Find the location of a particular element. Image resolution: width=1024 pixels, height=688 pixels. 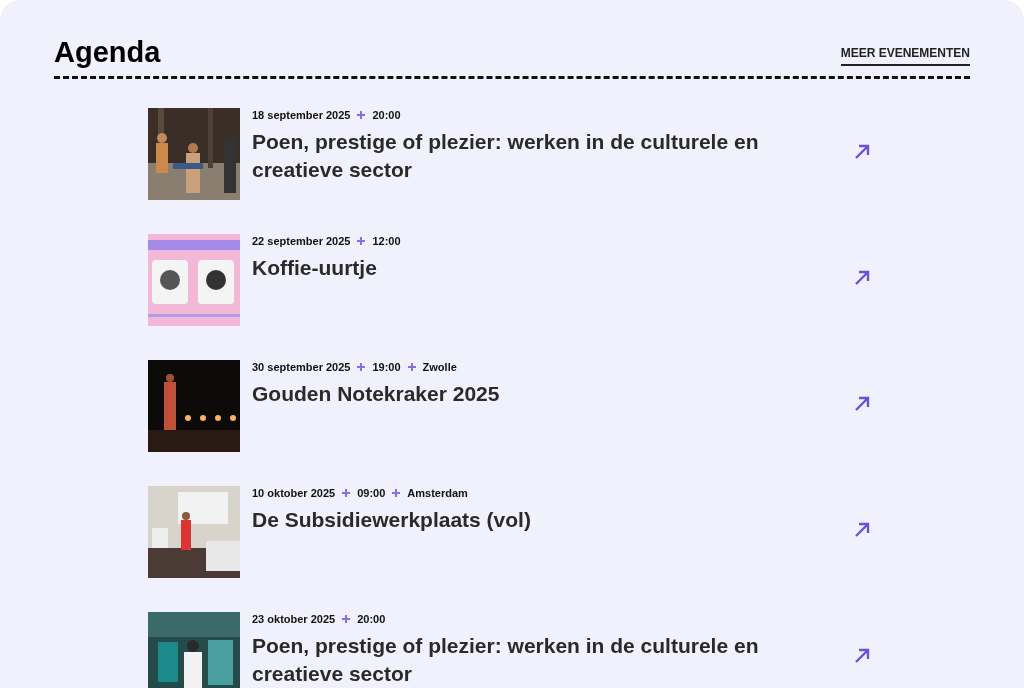

event-meta: Amsterdam is located at coordinates (437, 493).